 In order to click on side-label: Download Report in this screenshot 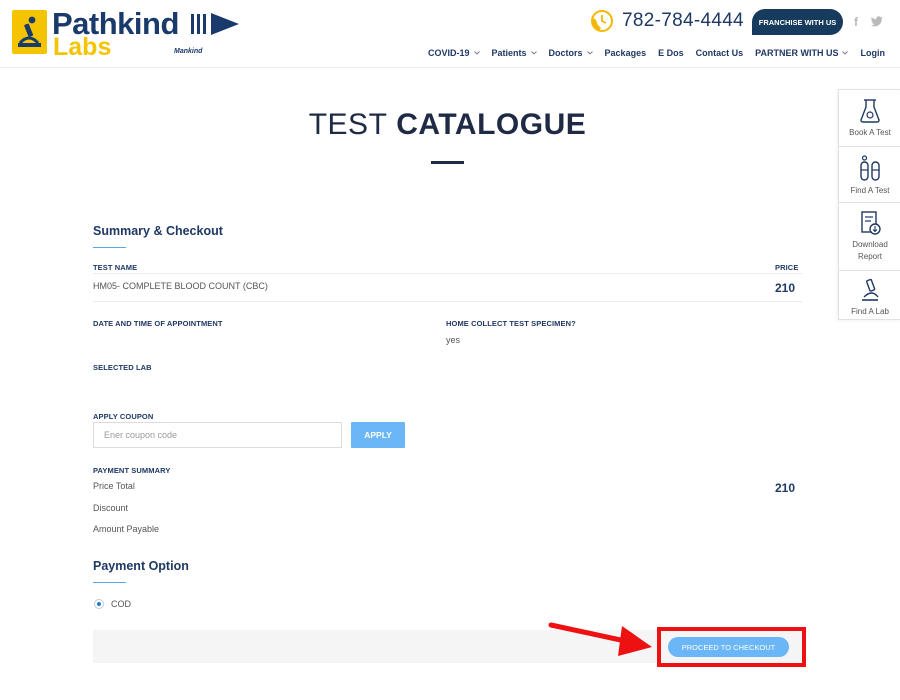, I will do `click(870, 250)`.